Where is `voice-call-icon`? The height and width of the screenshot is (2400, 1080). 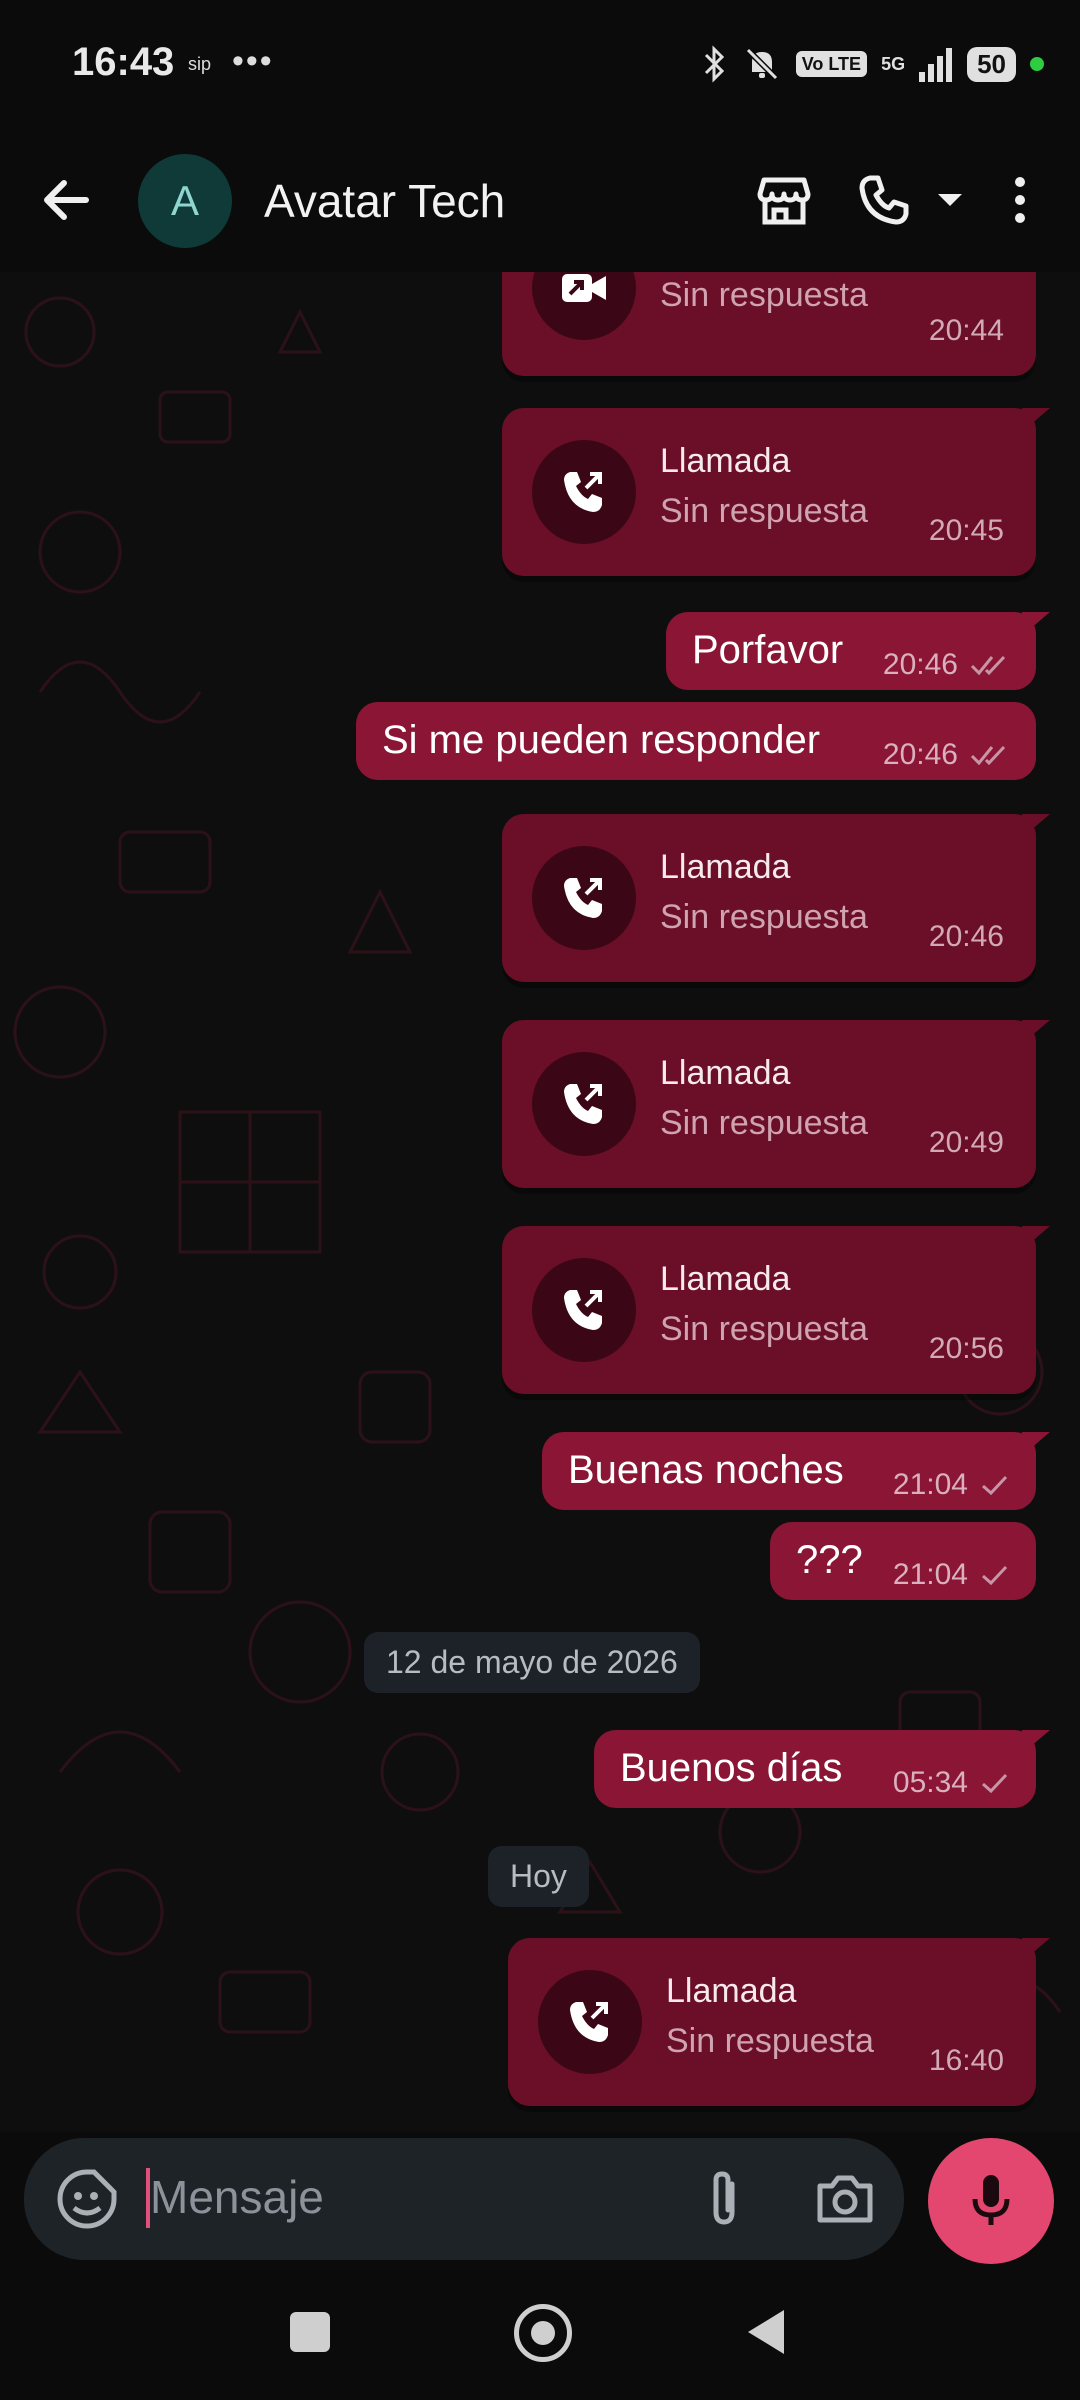 voice-call-icon is located at coordinates (884, 200).